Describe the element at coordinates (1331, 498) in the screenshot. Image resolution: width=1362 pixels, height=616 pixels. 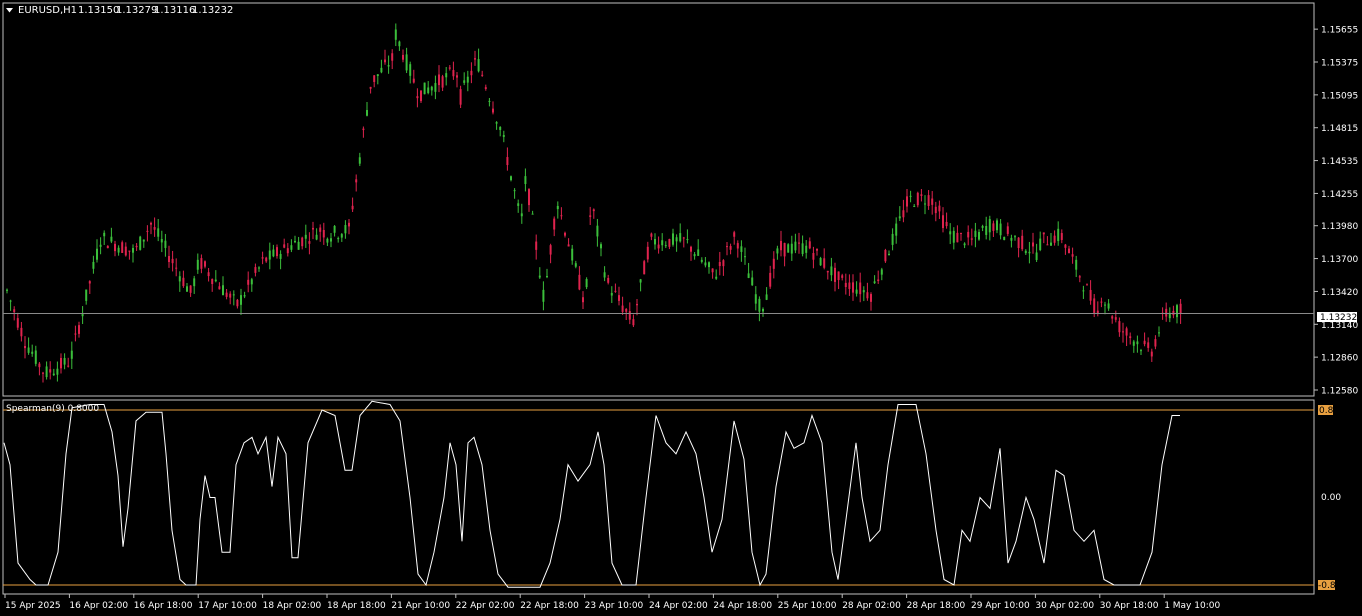
I see `indicator-zero-value: 0.00` at that location.